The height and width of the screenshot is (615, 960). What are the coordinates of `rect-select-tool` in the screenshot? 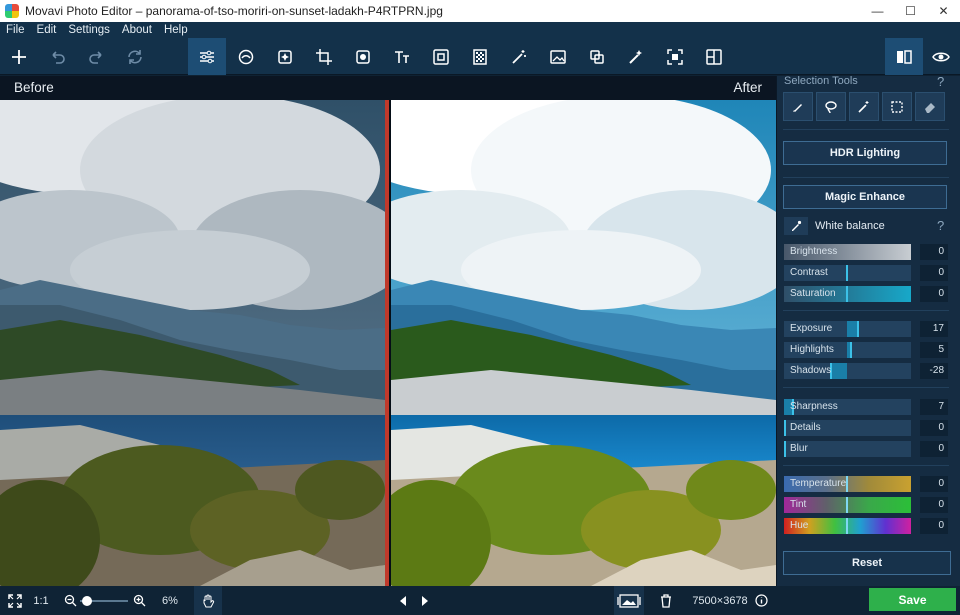 It's located at (897, 106).